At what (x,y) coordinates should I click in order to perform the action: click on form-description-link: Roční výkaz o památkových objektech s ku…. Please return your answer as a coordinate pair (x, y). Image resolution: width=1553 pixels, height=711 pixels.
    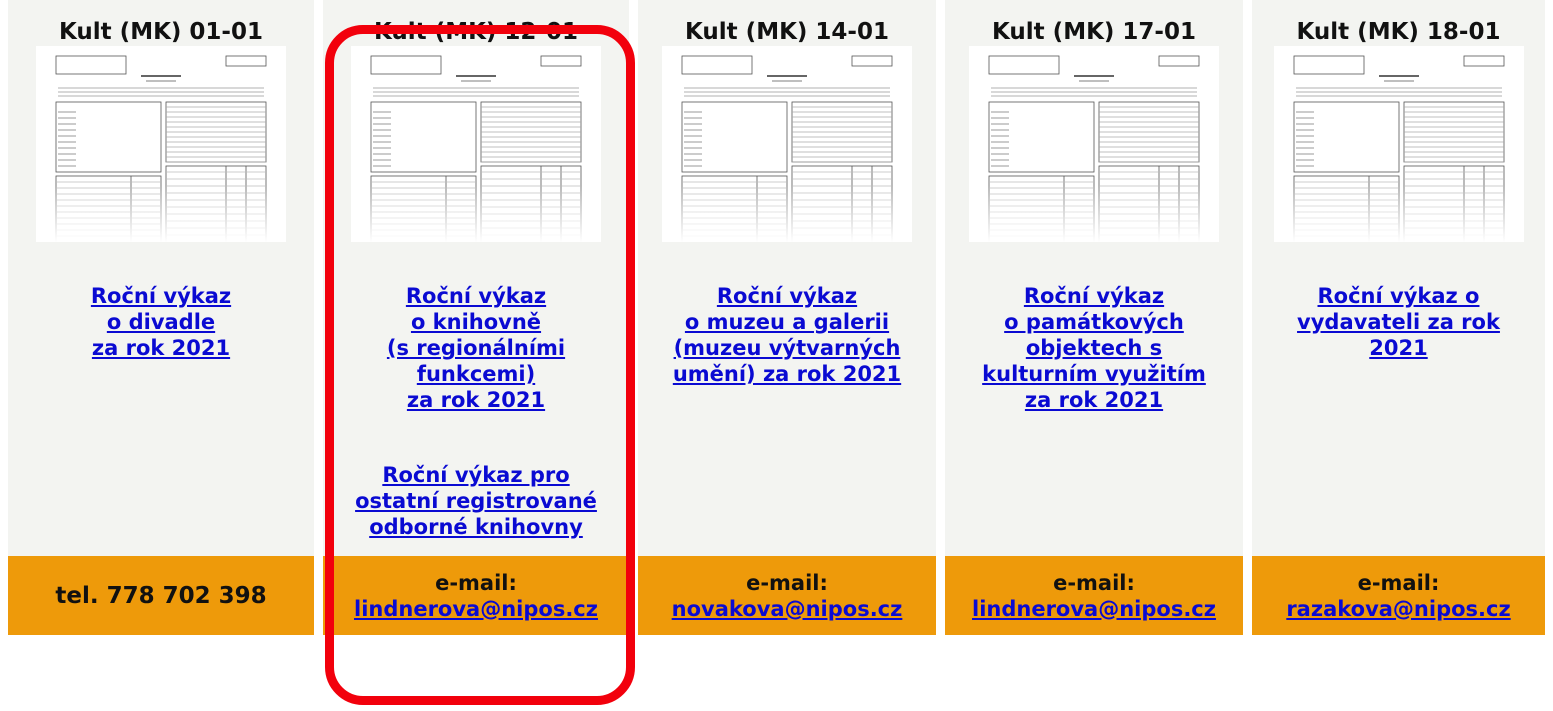
    Looking at the image, I should click on (1094, 348).